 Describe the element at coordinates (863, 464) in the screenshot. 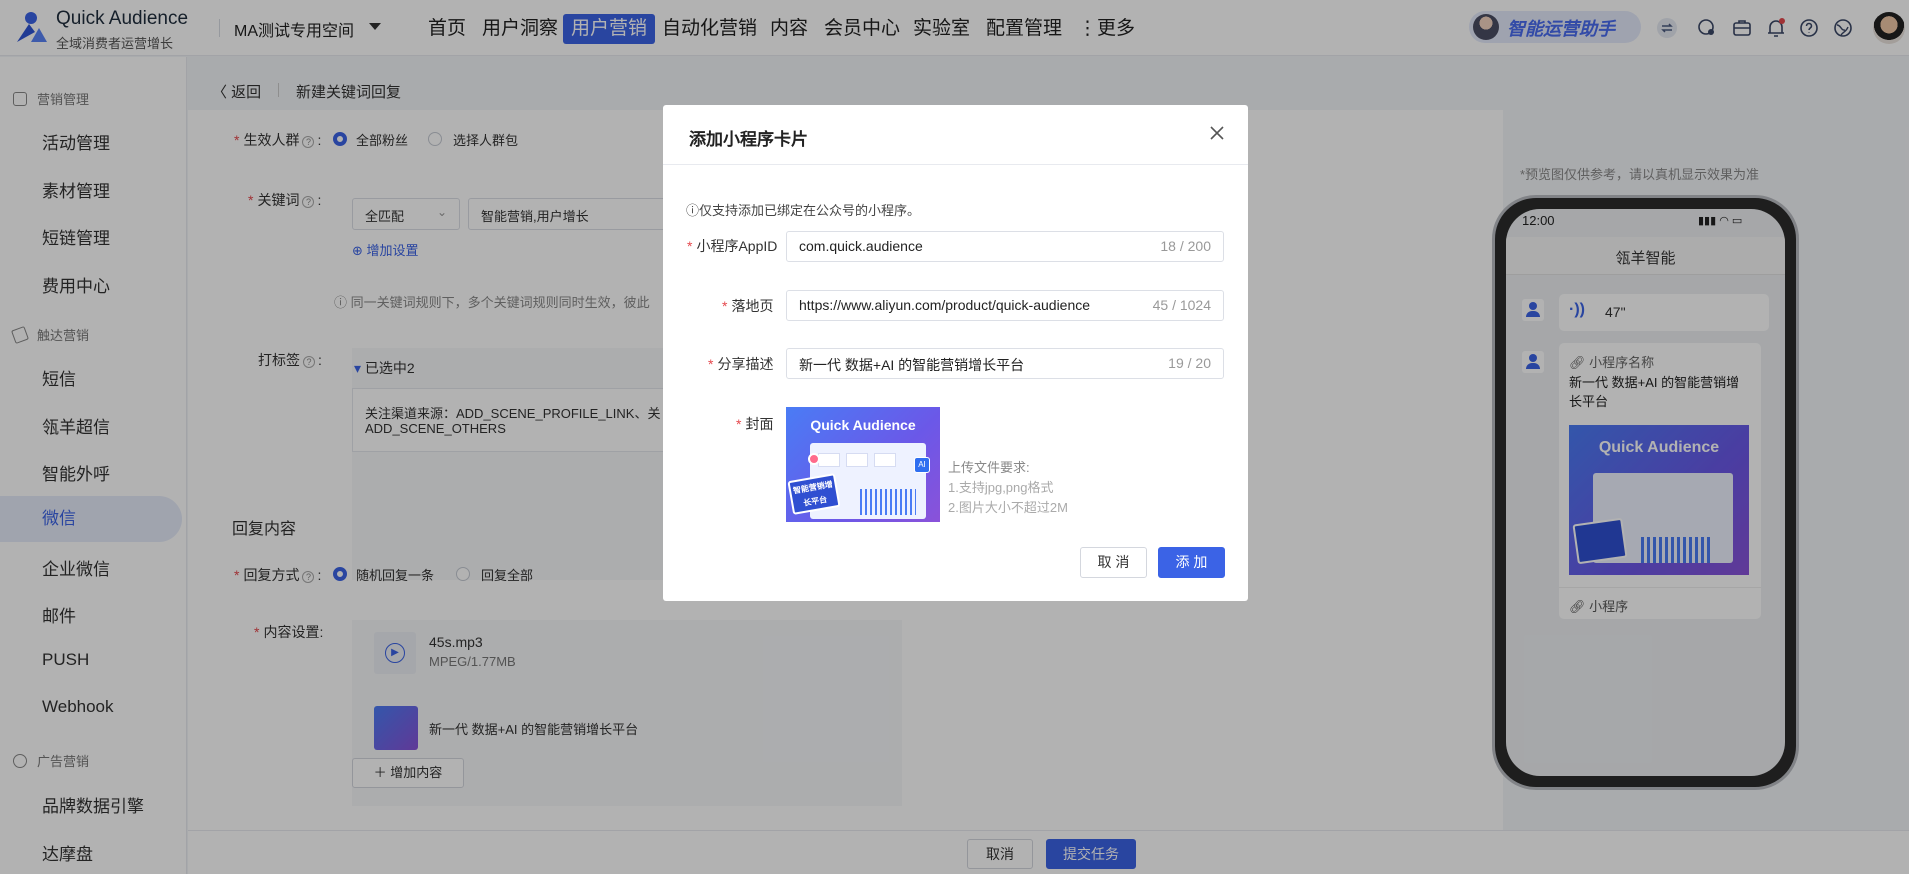

I see `cover-image-upload: Quick Audience 智能营销增长平台 AI` at that location.